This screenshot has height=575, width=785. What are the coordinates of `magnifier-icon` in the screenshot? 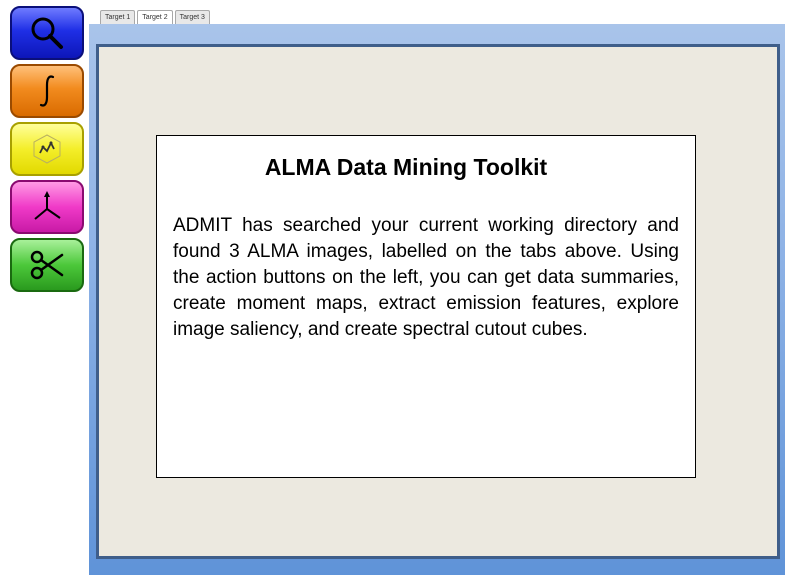 It's located at (47, 33).